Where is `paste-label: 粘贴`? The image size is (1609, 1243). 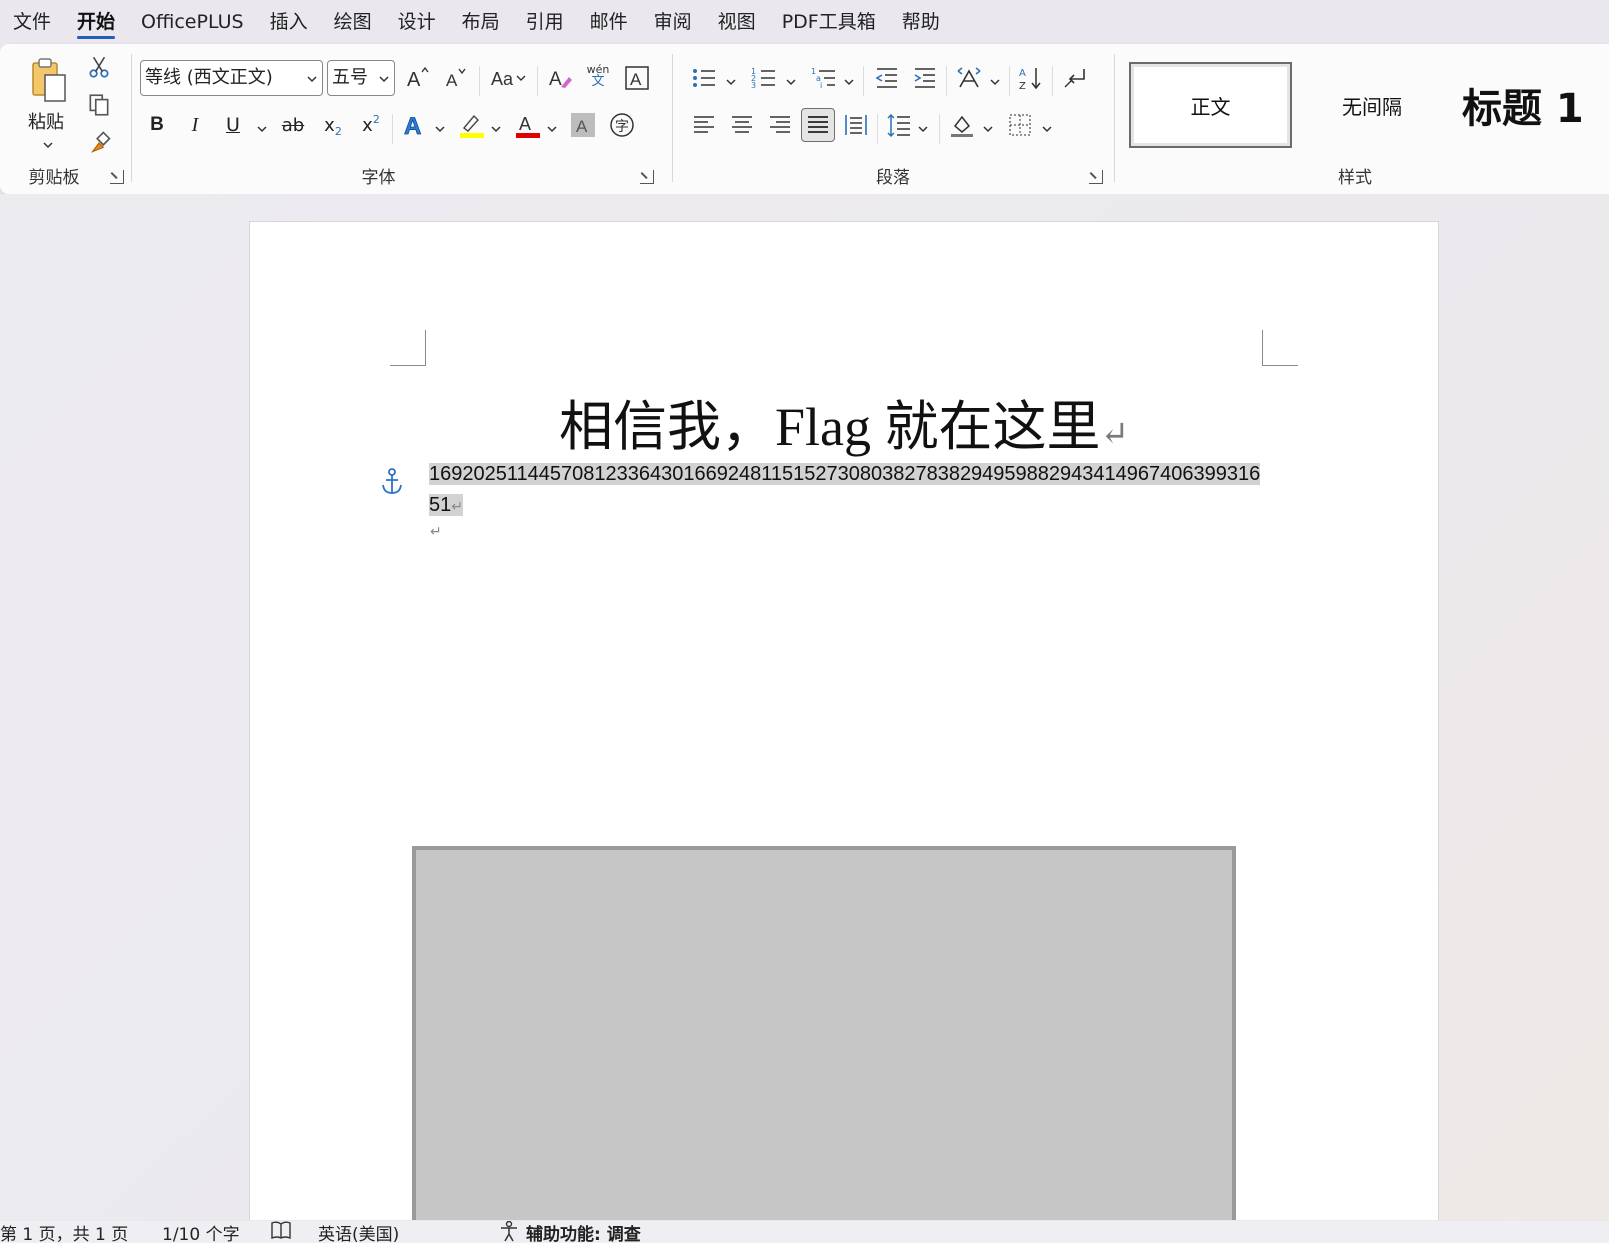 paste-label: 粘贴 is located at coordinates (46, 121).